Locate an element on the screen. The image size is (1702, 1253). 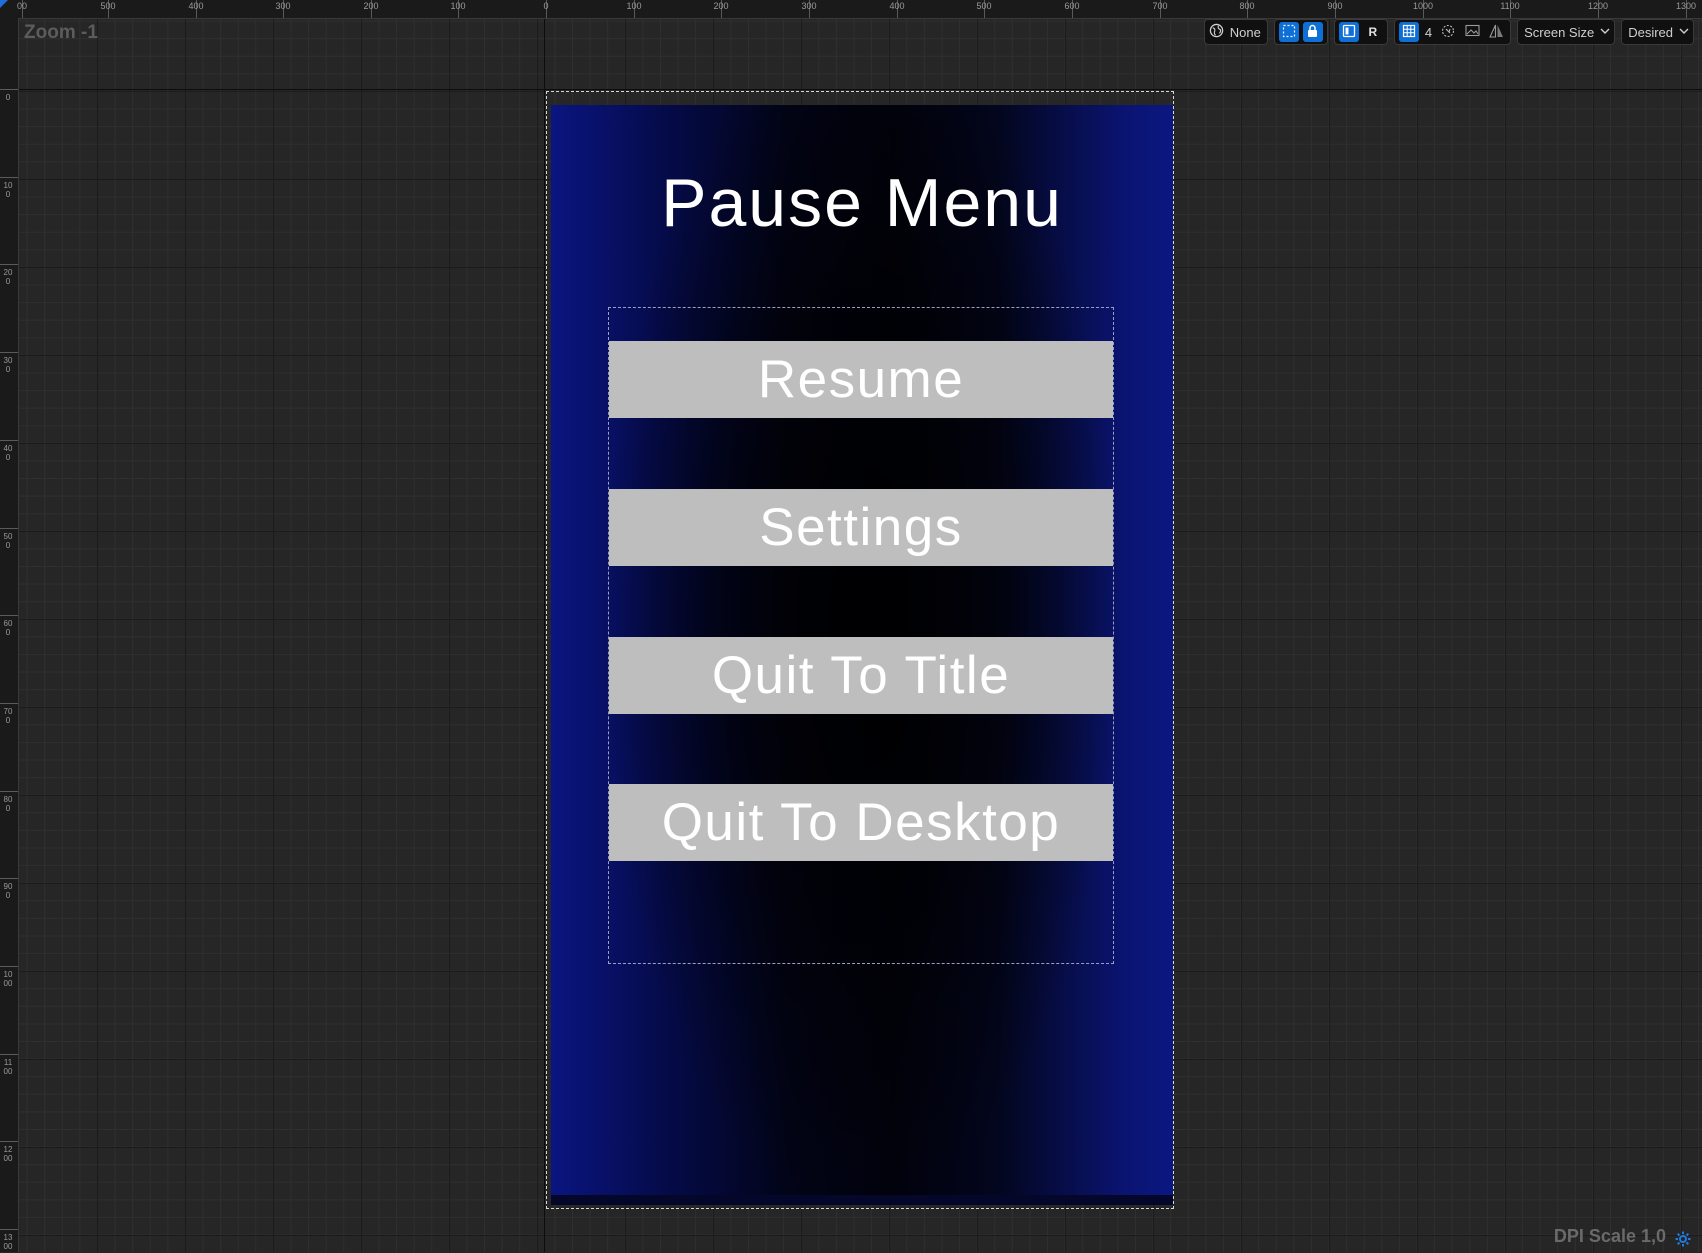
left-ruler-tick: 1200 is located at coordinates (9, 1152).